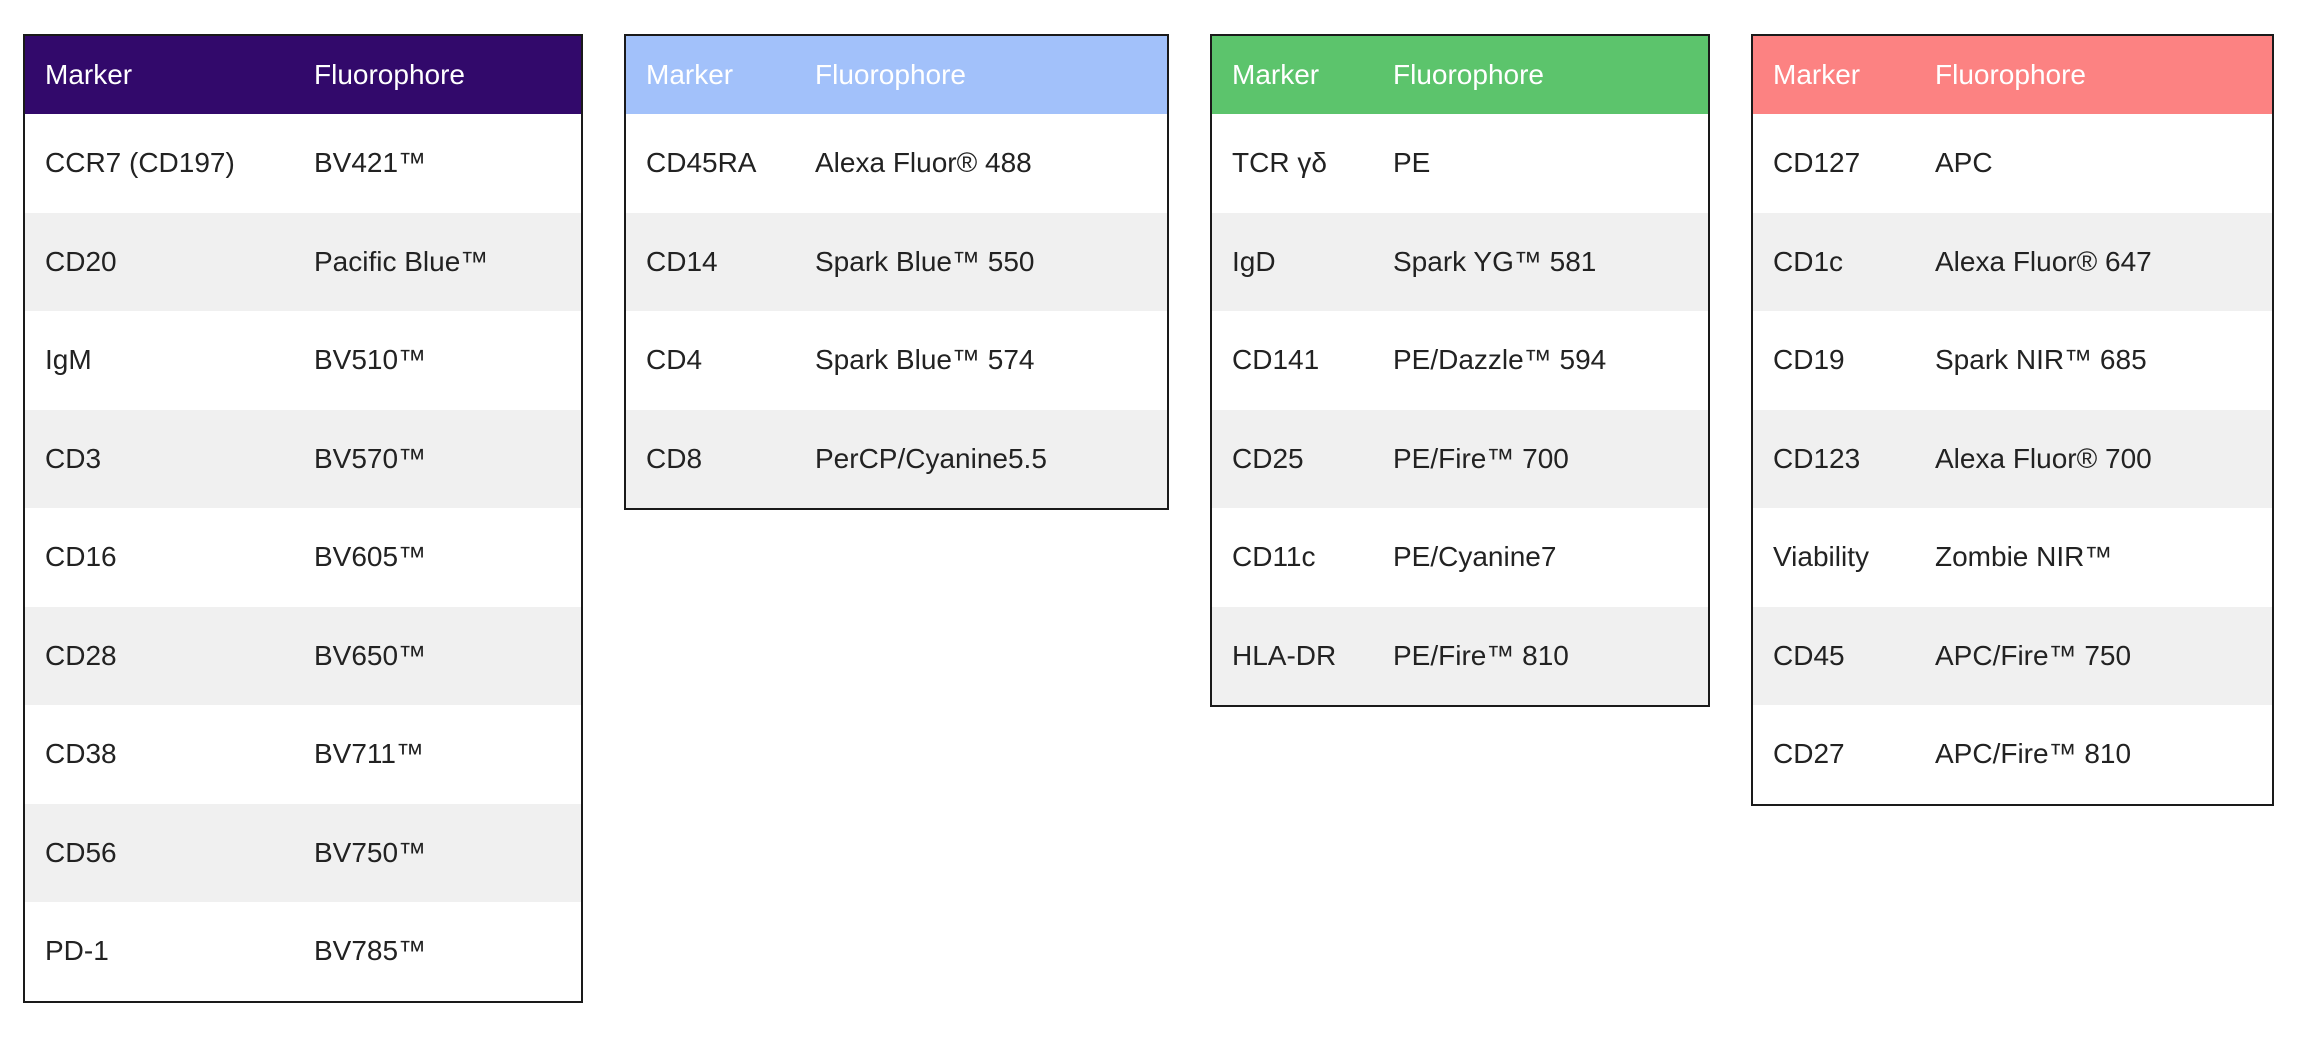 Image resolution: width=2298 pixels, height=1042 pixels. What do you see at coordinates (1817, 458) in the screenshot?
I see `marker-cell: CD123` at bounding box center [1817, 458].